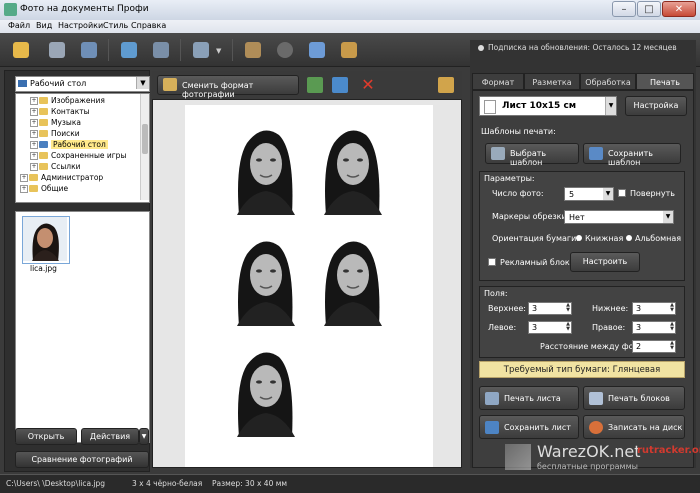  Describe the element at coordinates (492, 262) in the screenshot. I see `ad-block-checkbox` at that location.